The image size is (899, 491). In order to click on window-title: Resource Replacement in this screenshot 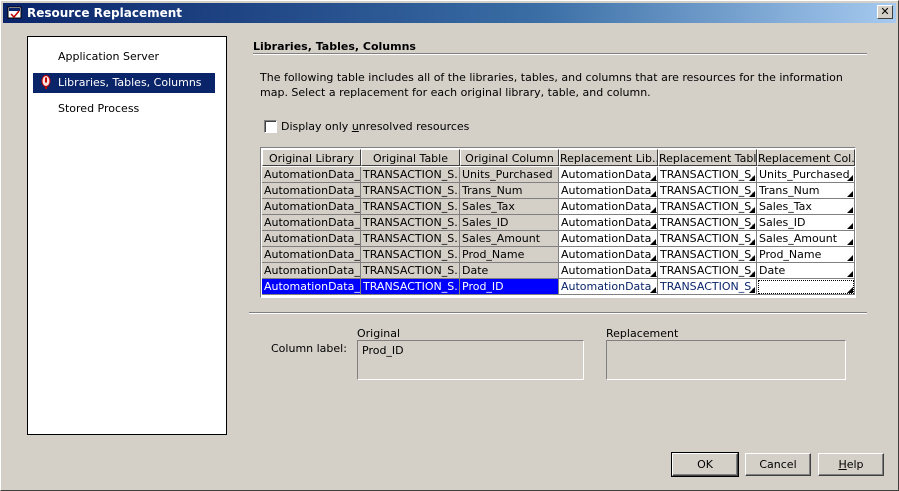, I will do `click(105, 13)`.